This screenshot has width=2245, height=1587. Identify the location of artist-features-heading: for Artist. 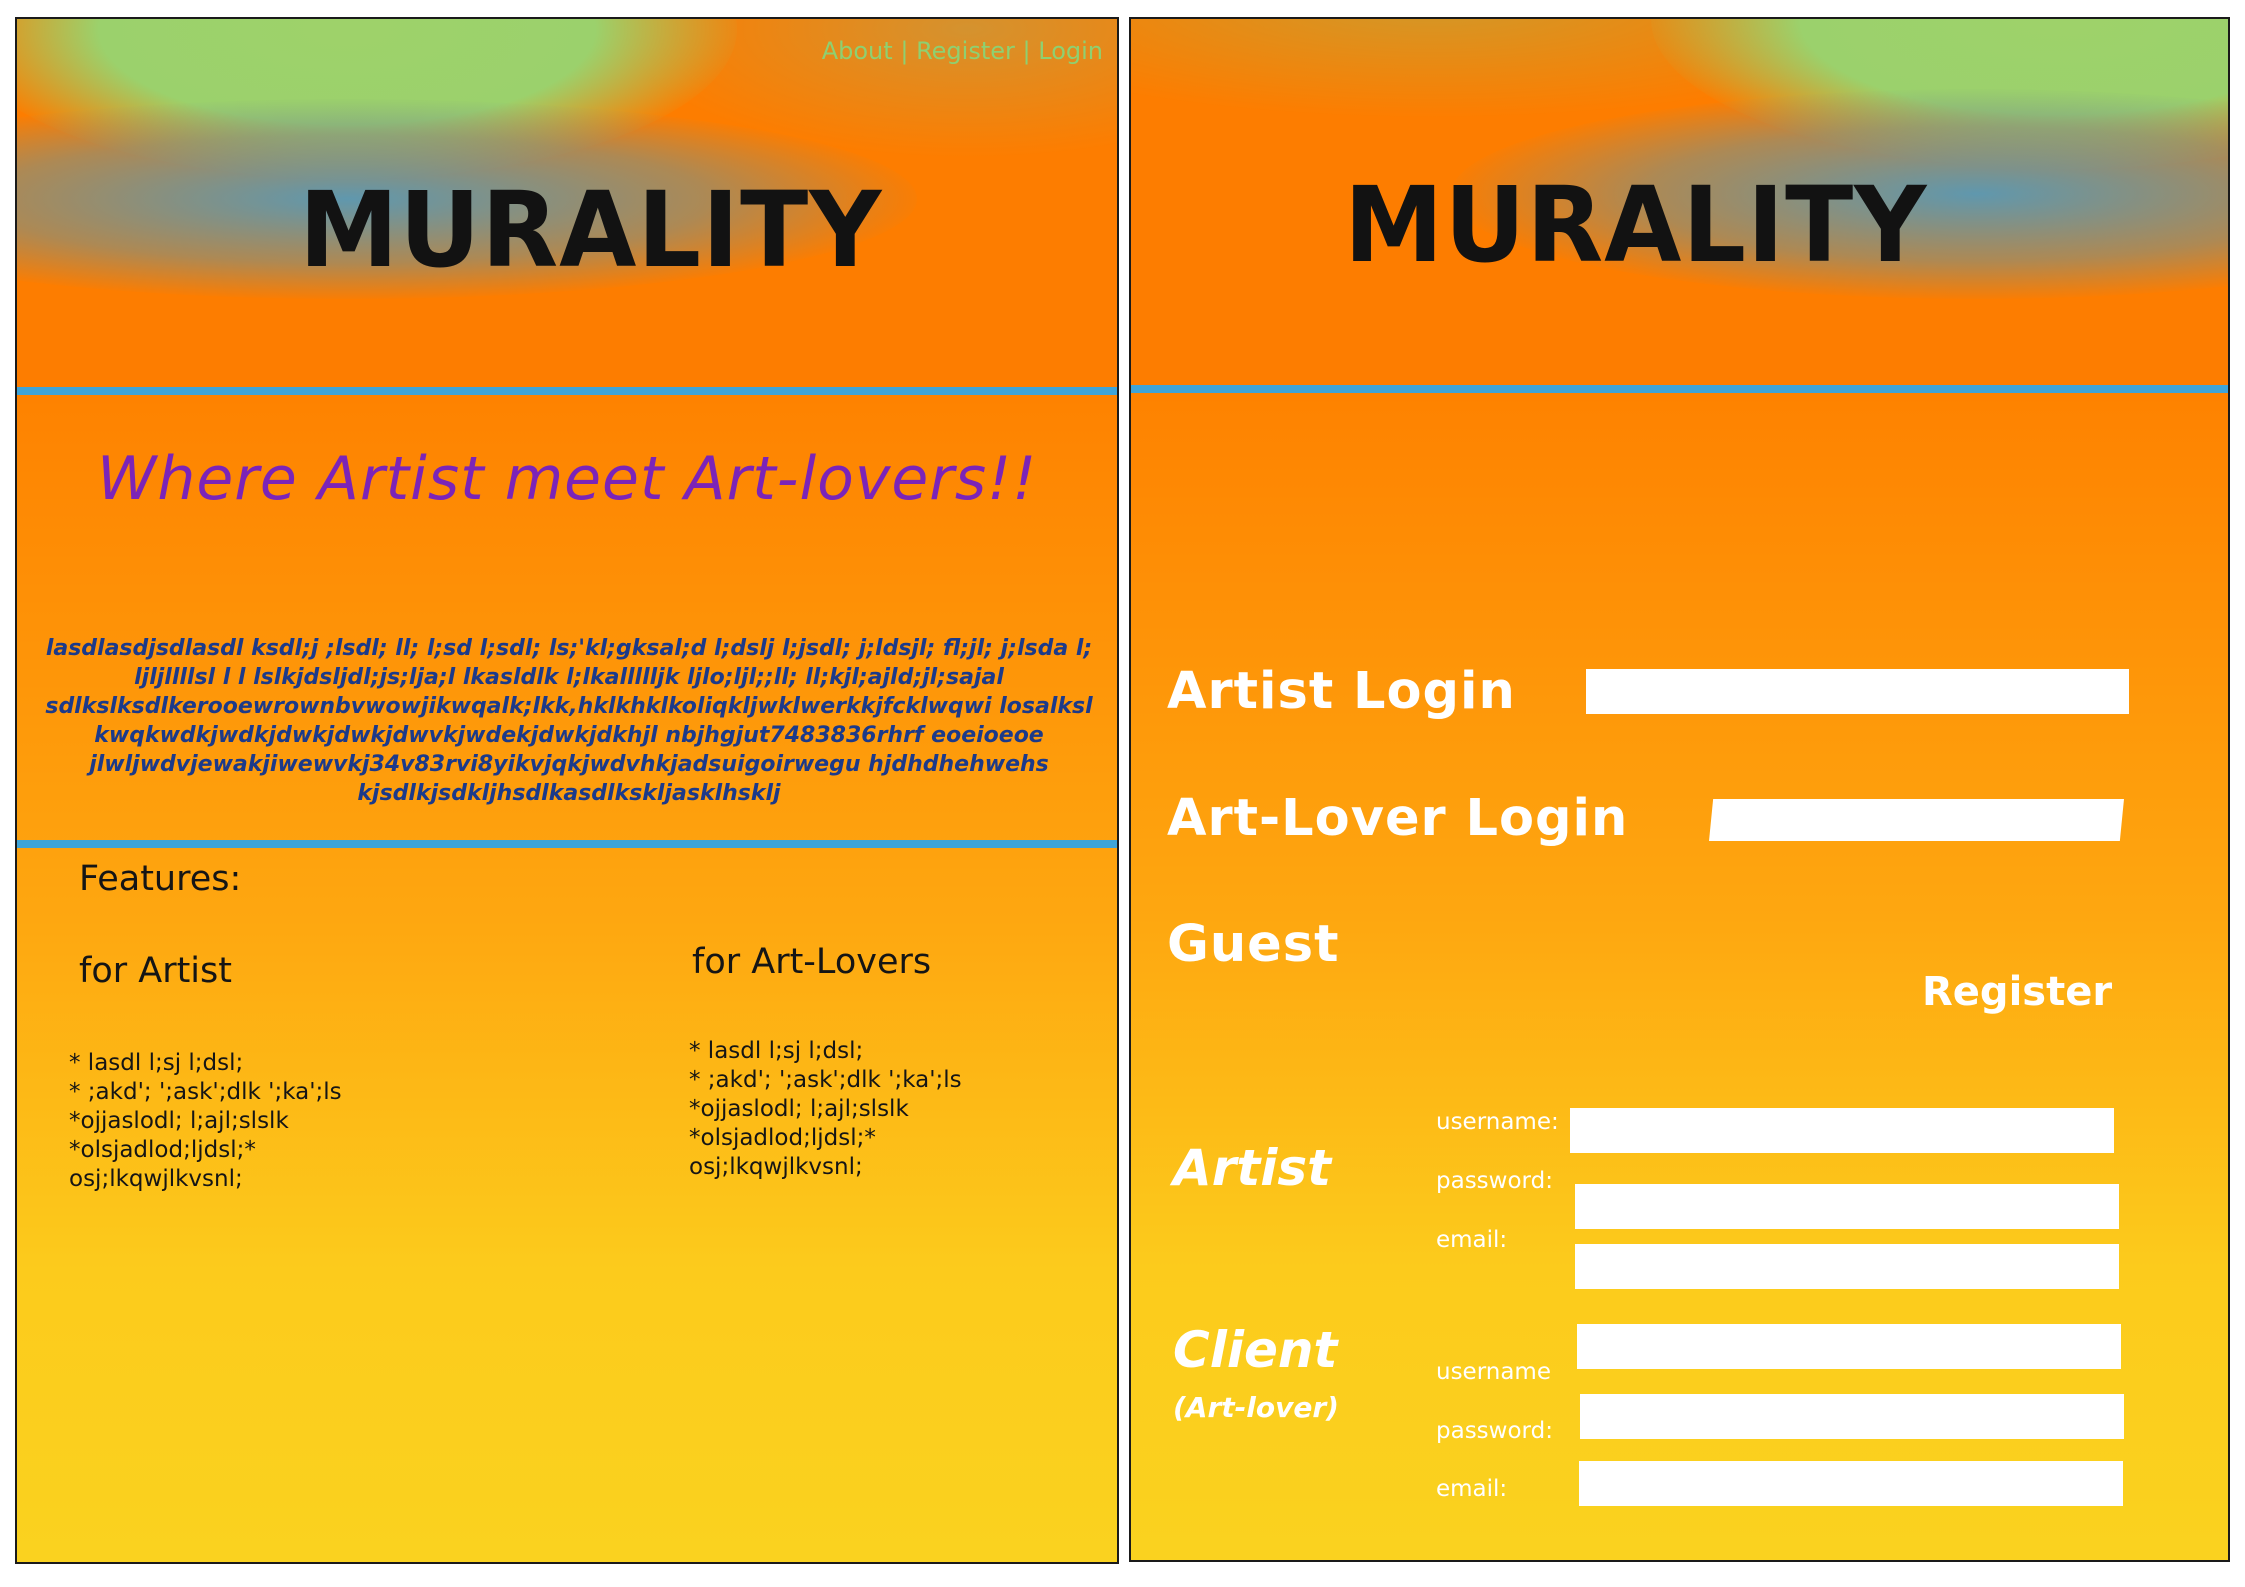
(155, 971).